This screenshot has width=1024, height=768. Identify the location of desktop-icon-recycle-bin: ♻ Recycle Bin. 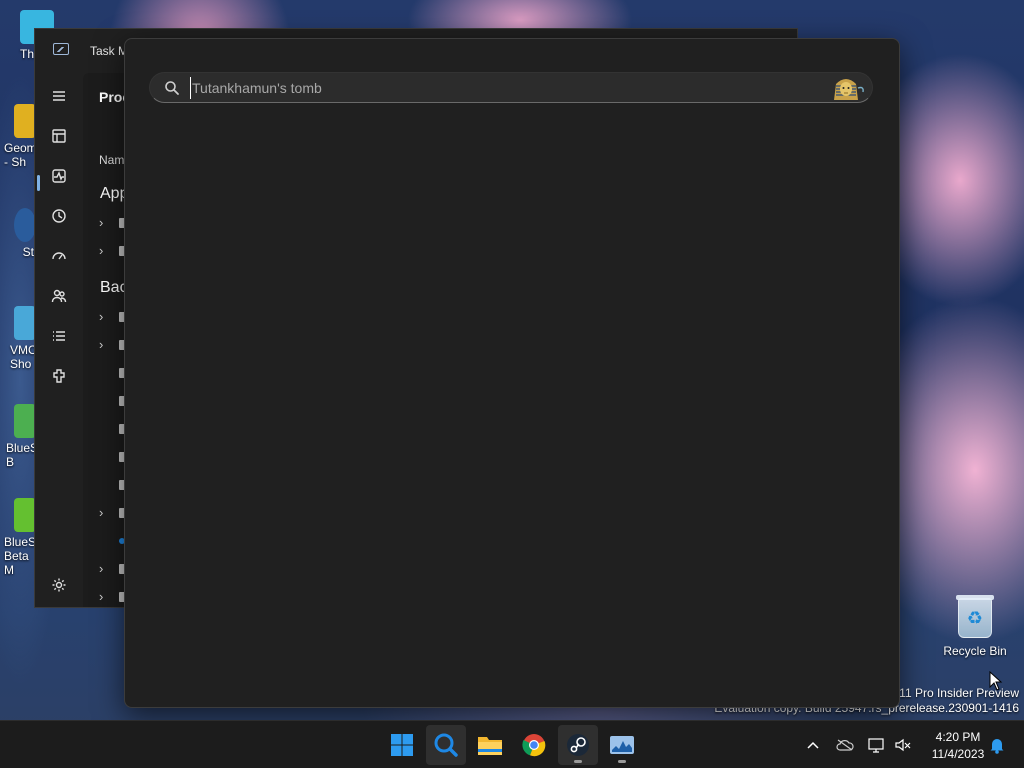
(975, 626).